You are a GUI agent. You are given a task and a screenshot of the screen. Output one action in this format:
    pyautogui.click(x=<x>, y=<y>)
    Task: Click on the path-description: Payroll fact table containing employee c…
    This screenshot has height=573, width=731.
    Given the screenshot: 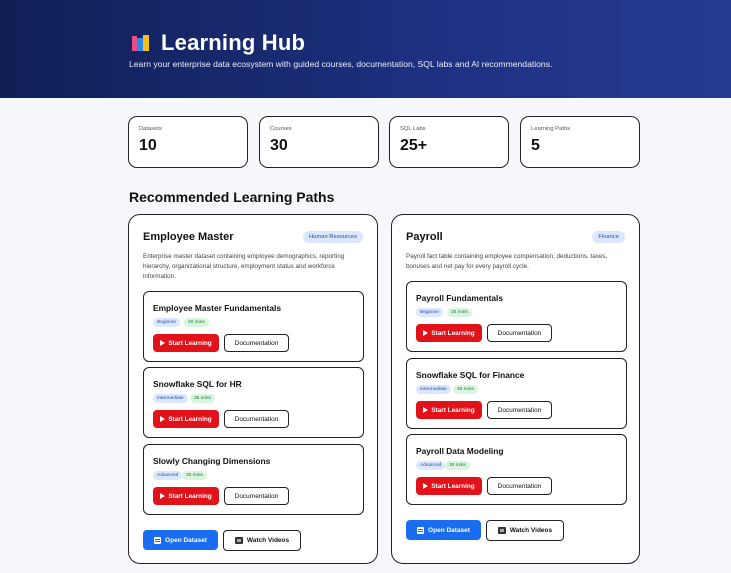 What is the action you would take?
    pyautogui.click(x=507, y=261)
    